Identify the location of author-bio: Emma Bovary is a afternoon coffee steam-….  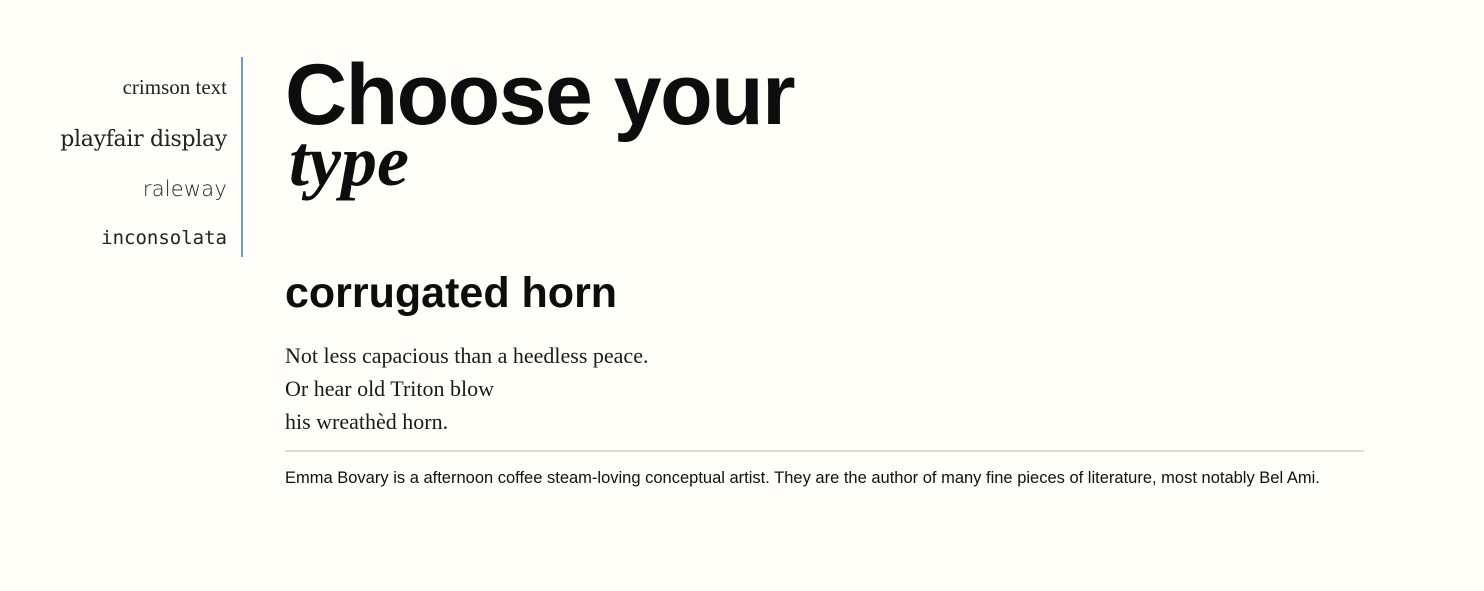
(802, 478).